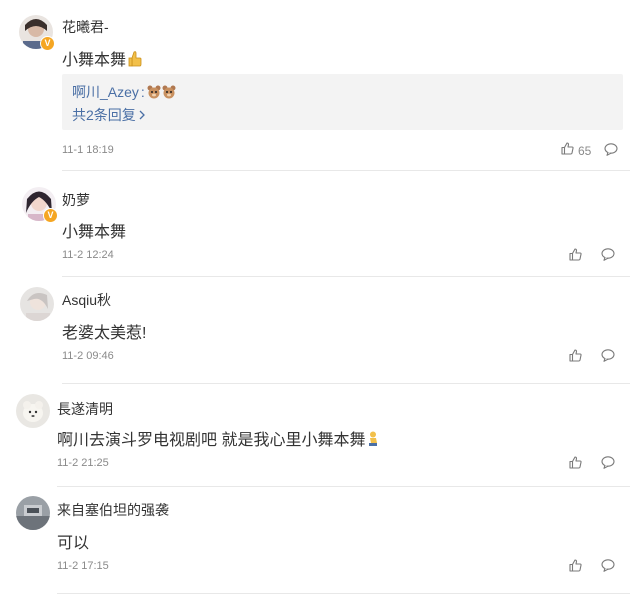 The width and height of the screenshot is (640, 603). I want to click on comment-username: Asqiu秋, so click(86, 300).